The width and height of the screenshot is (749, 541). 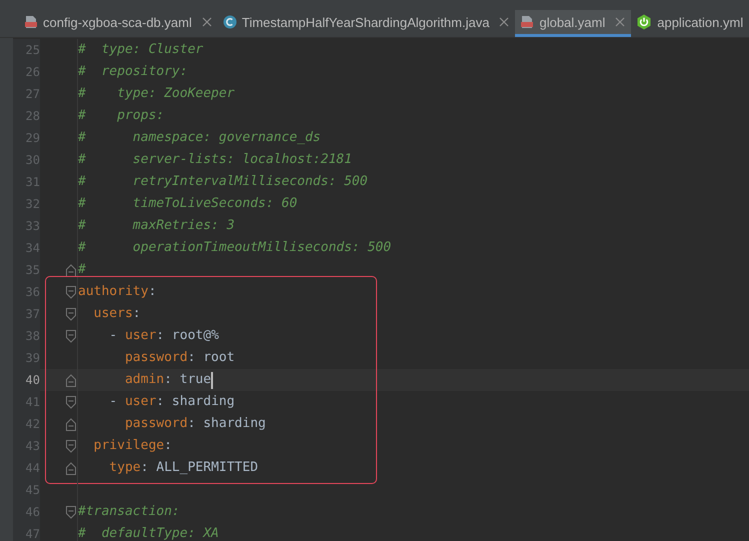 I want to click on file-tab: TimestampHalfYearShardingAlgorithm.java, so click(x=367, y=23).